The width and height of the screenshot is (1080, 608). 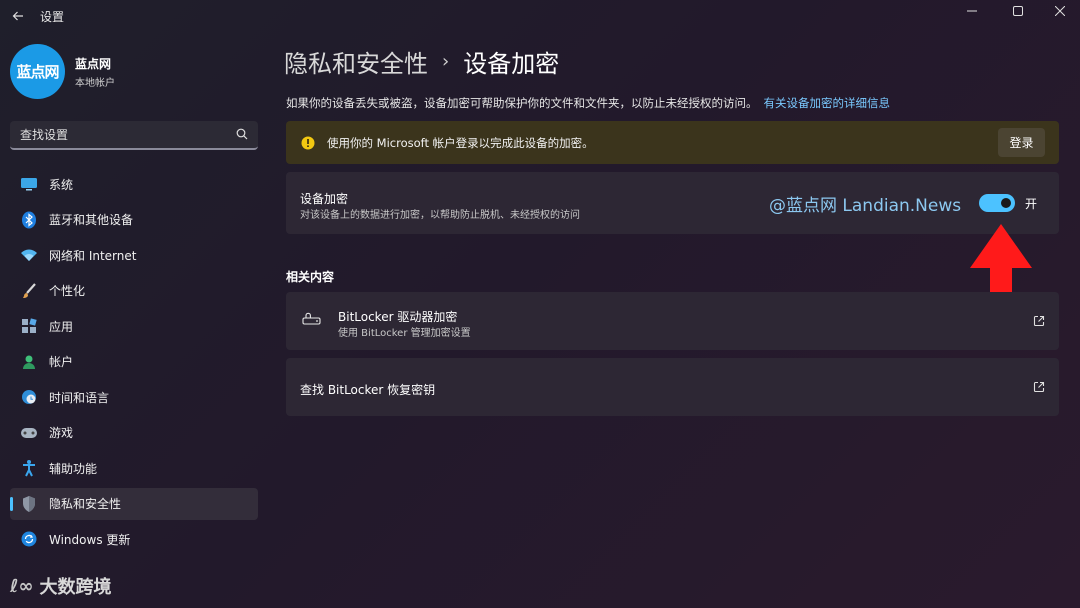 What do you see at coordinates (29, 291) in the screenshot?
I see `brush-icon` at bounding box center [29, 291].